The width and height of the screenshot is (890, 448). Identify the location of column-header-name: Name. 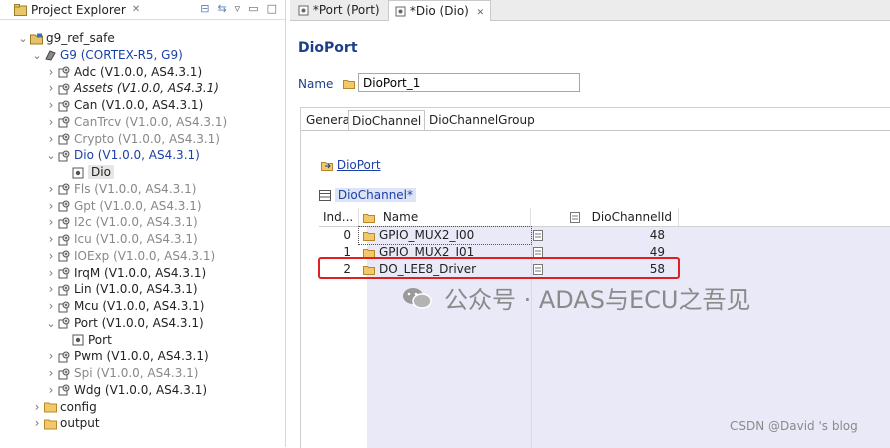
(445, 217).